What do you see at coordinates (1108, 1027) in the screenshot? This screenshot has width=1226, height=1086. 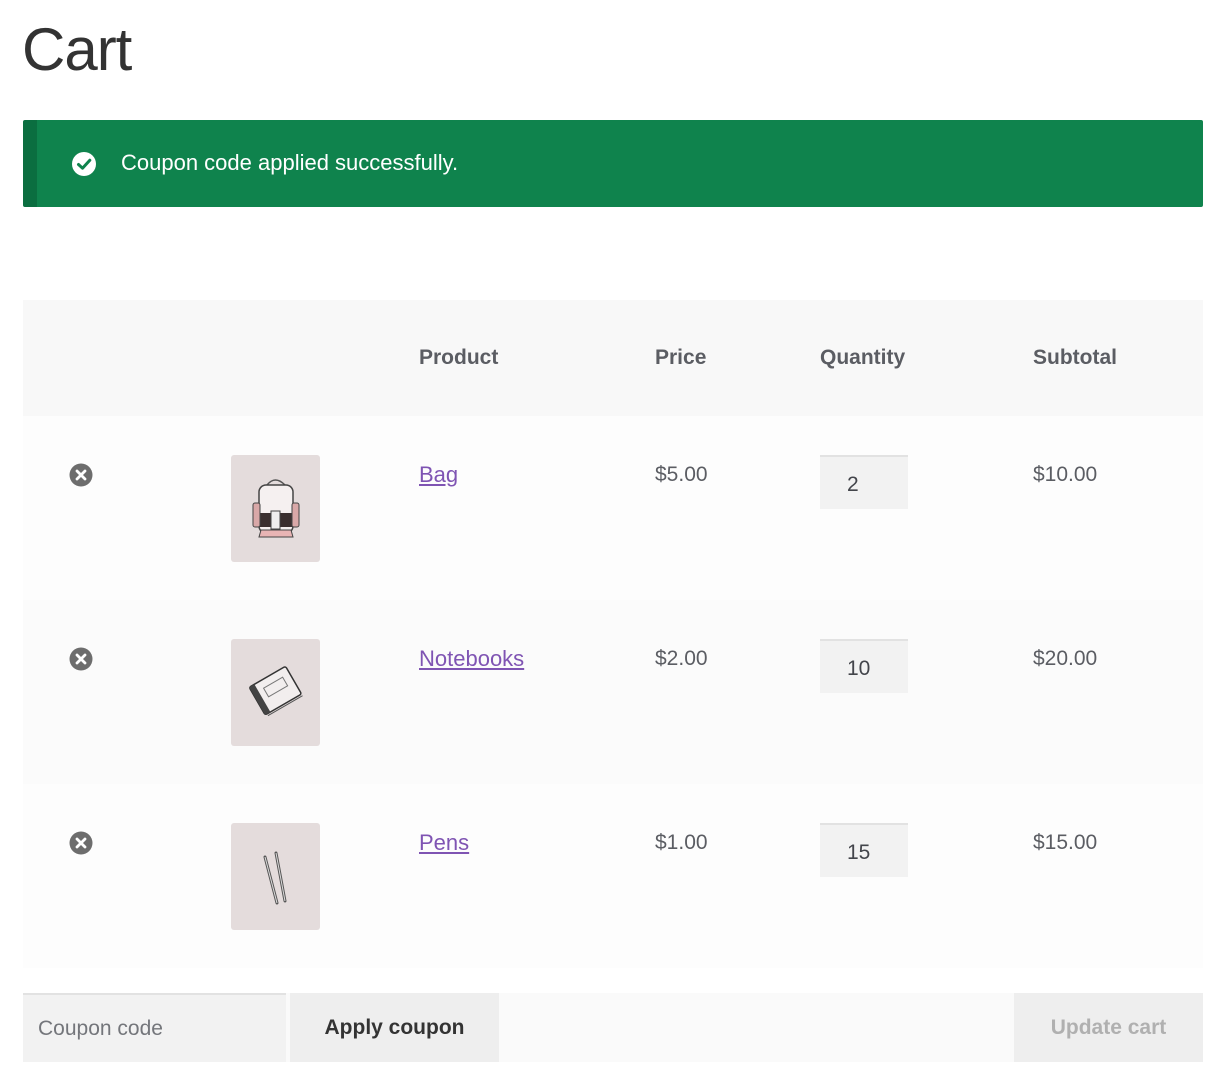 I see `update-cart-button: Update cart` at bounding box center [1108, 1027].